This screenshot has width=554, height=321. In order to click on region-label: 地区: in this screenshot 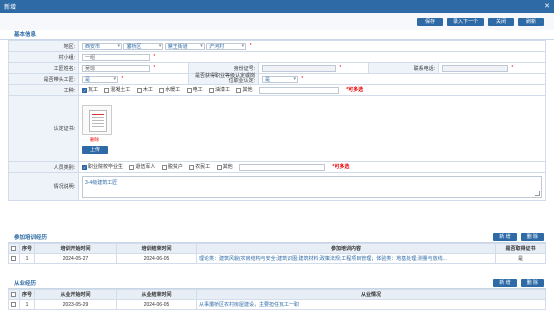, I will do `click(43, 46)`.